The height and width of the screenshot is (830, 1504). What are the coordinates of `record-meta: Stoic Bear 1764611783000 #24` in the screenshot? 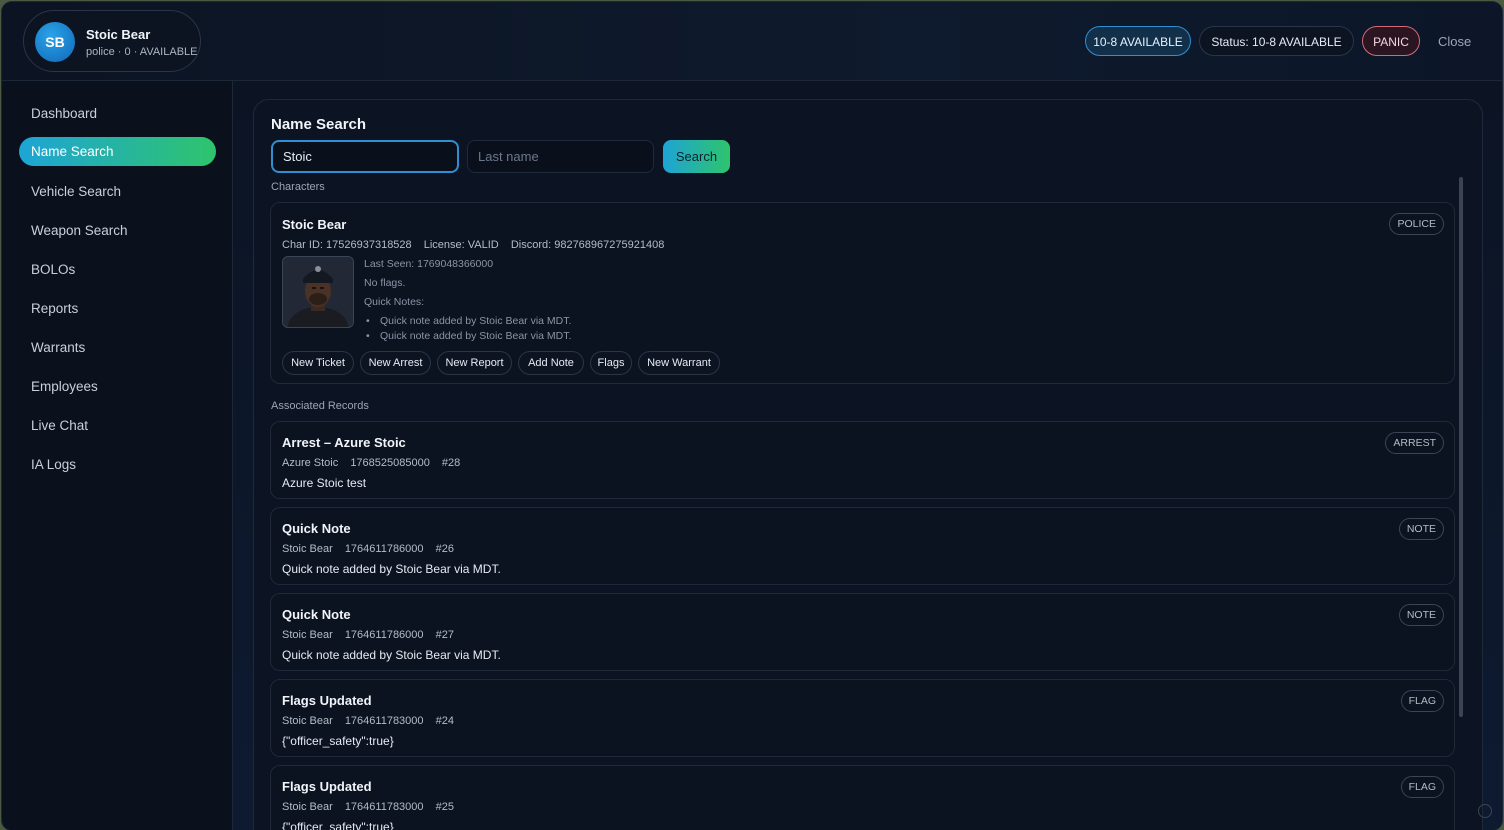 It's located at (368, 721).